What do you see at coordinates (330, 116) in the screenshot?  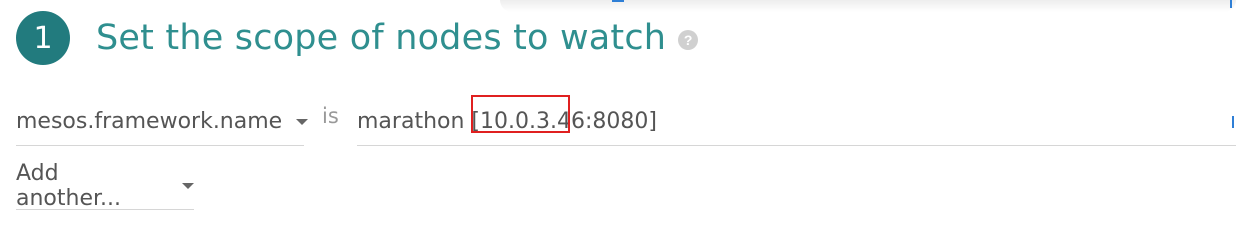 I see `operator-label: is` at bounding box center [330, 116].